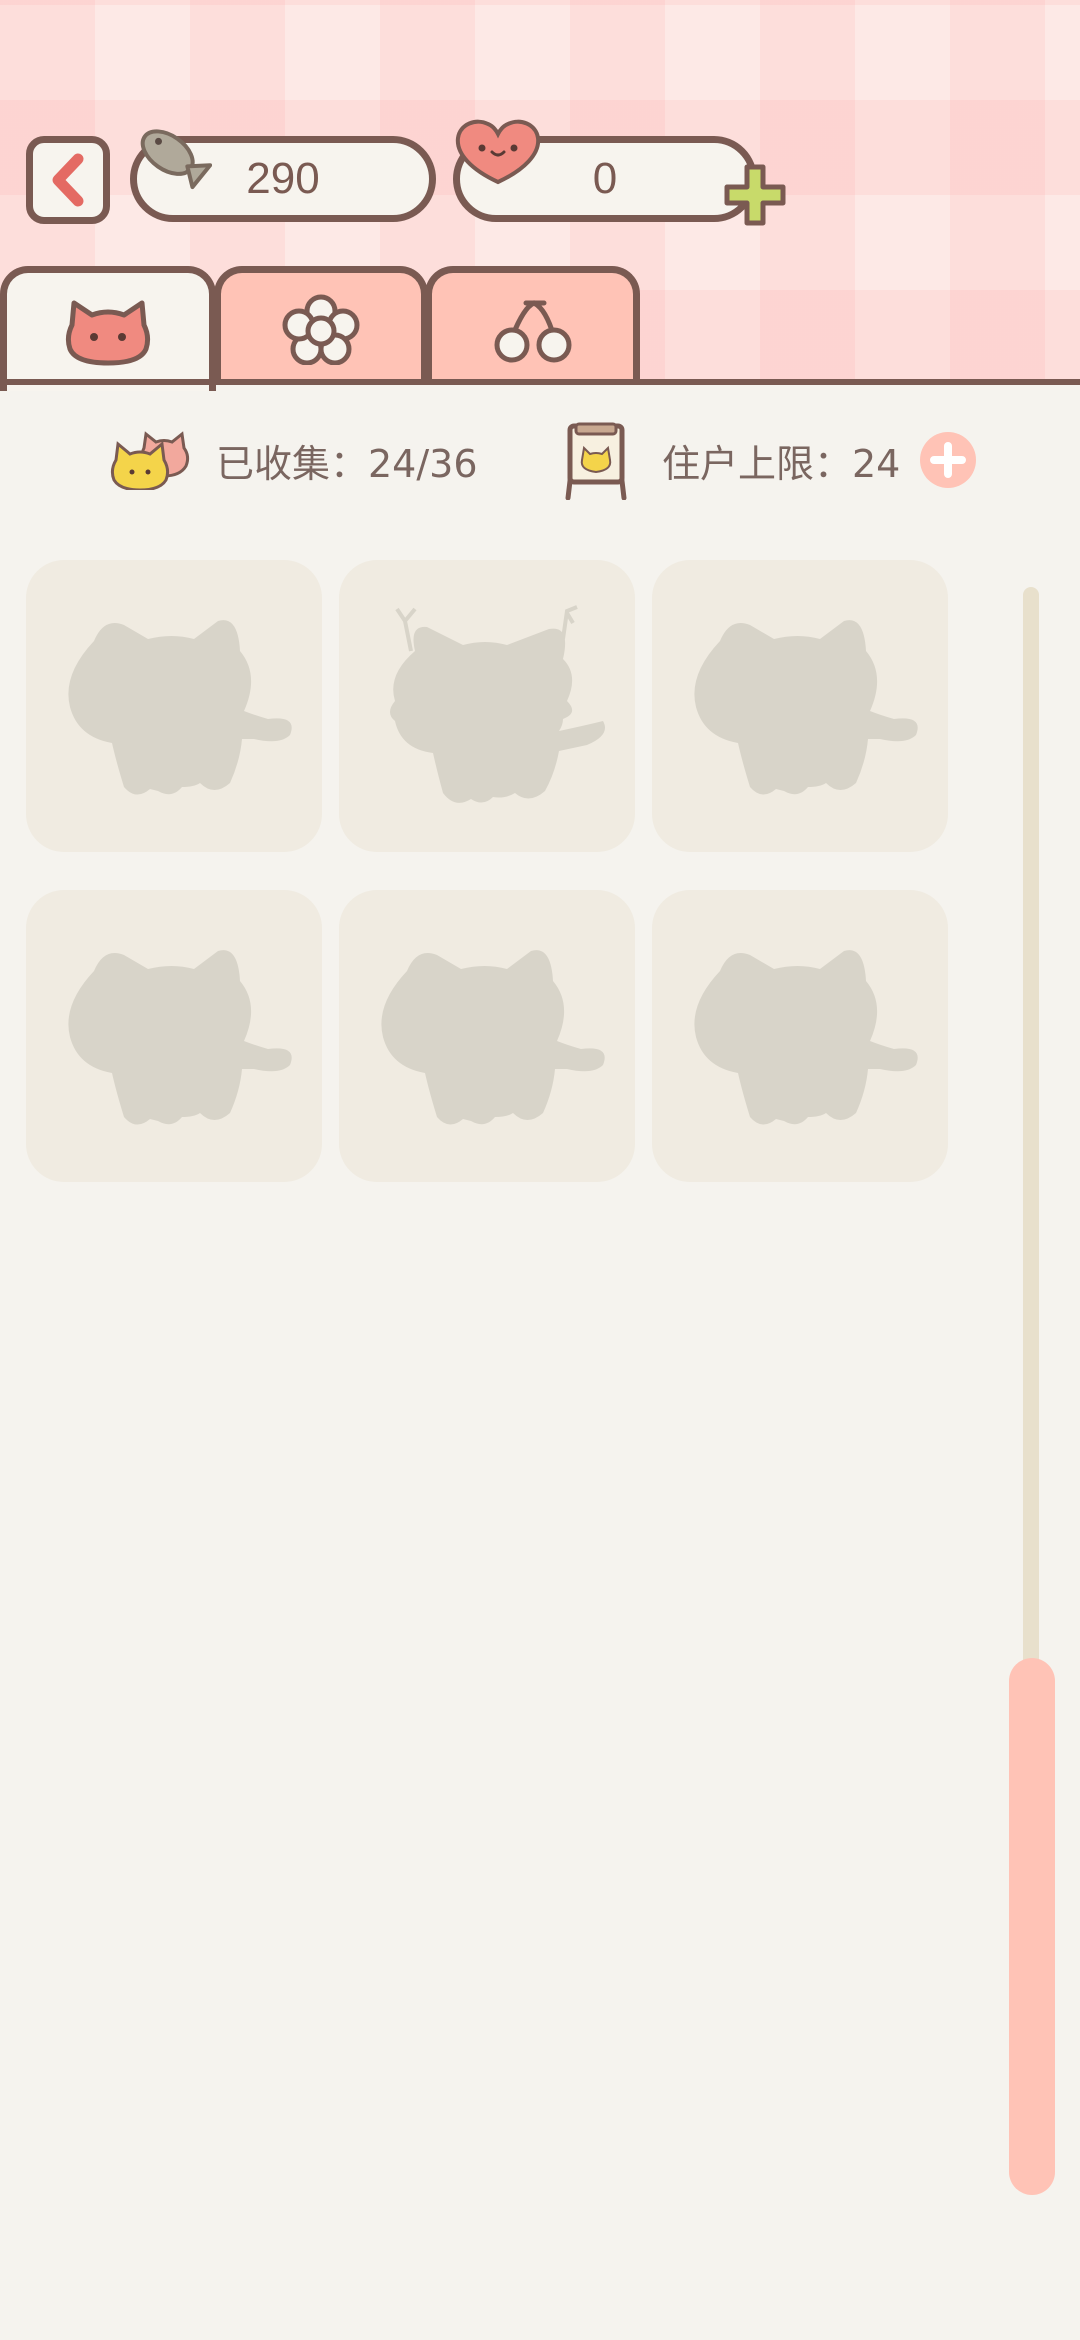  I want to click on heart-count: 0, so click(605, 178).